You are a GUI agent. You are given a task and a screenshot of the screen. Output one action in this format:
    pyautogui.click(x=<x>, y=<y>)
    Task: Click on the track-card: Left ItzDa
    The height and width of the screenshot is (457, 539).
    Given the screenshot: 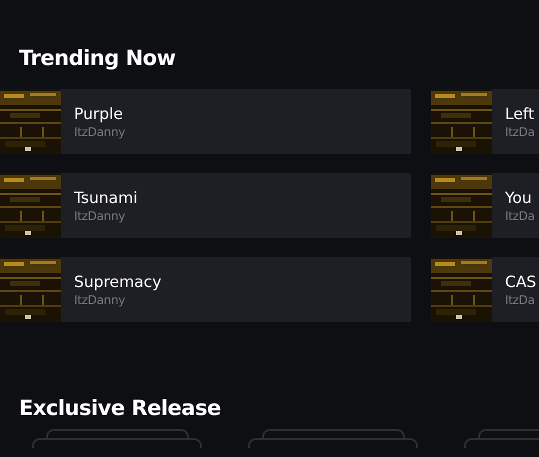 What is the action you would take?
    pyautogui.click(x=485, y=121)
    